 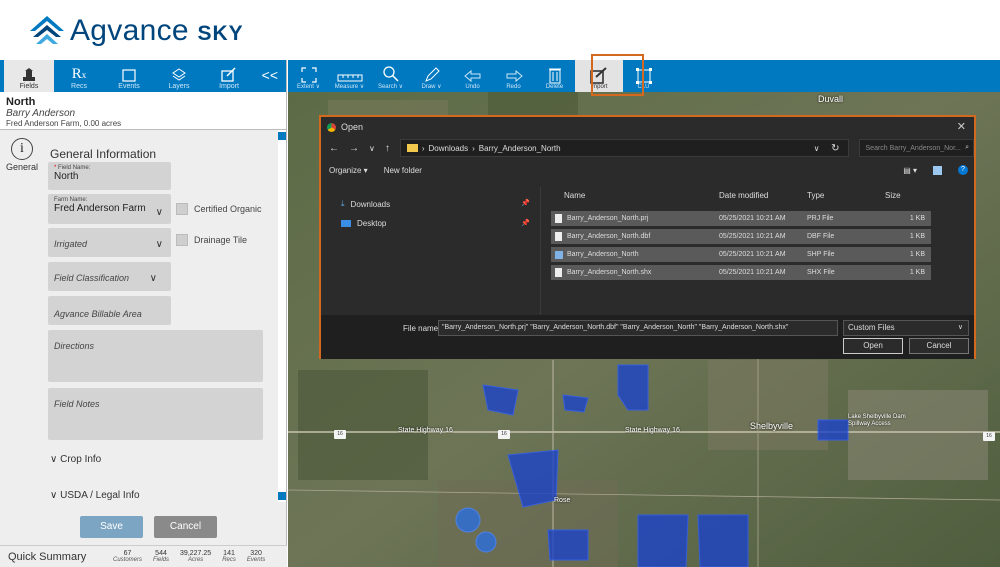 What do you see at coordinates (219, 209) in the screenshot?
I see `certified-organic-row: Certified Organic` at bounding box center [219, 209].